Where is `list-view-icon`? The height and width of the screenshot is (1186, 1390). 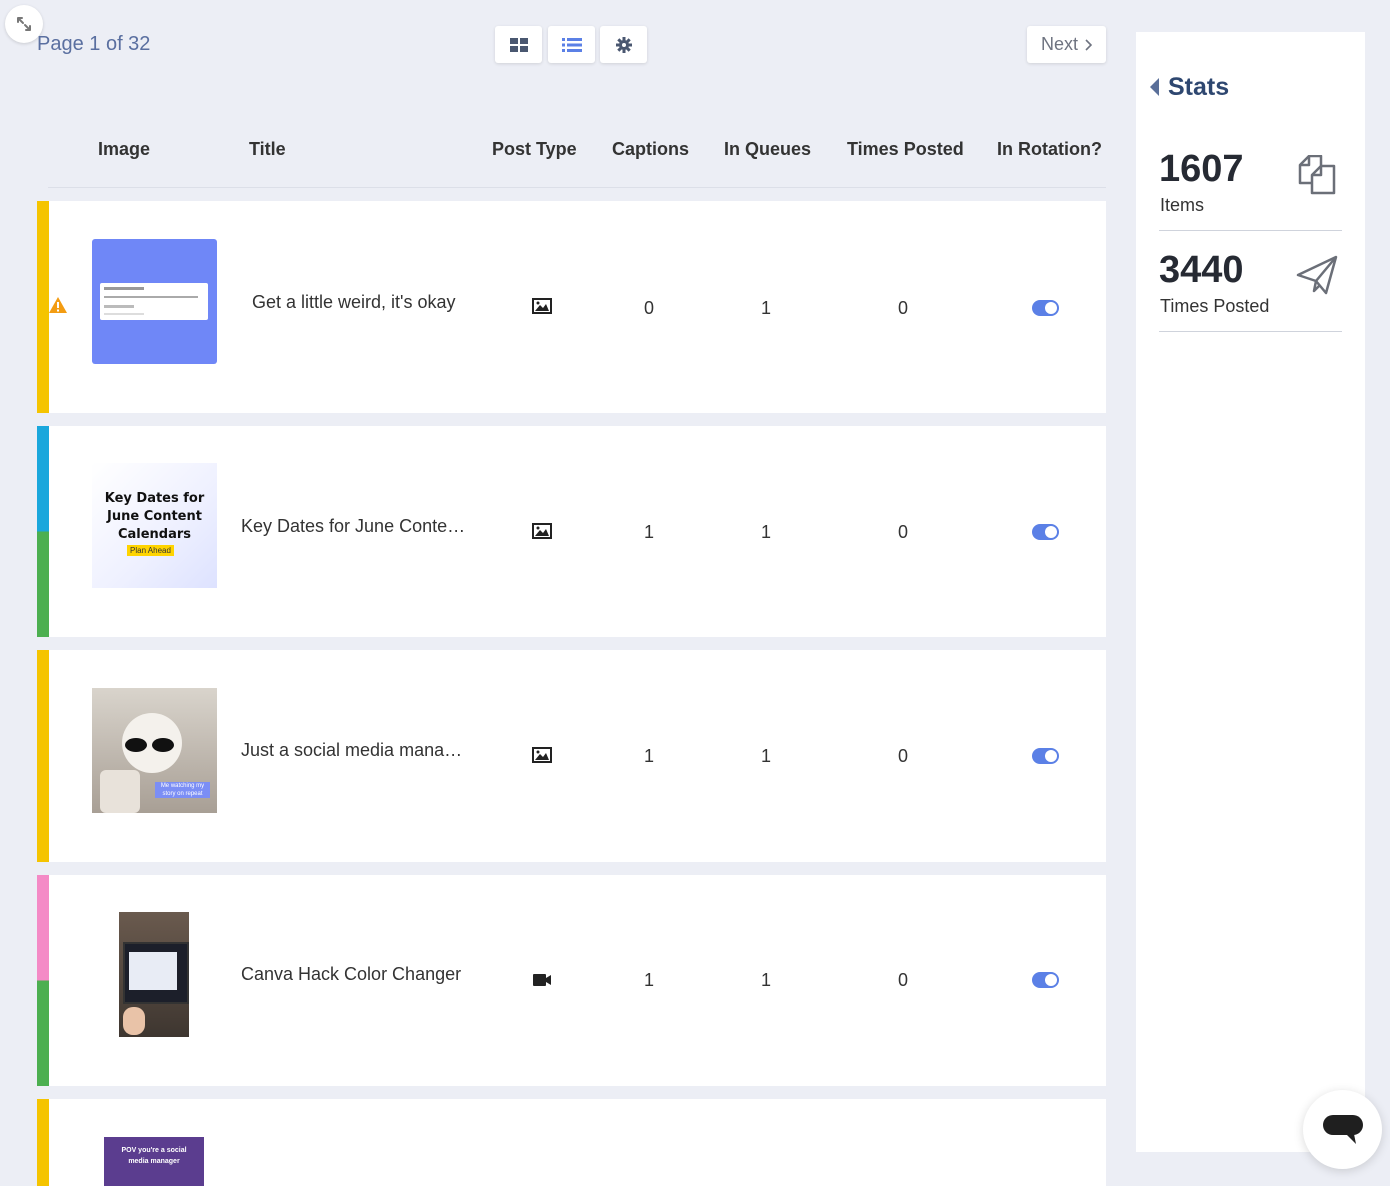 list-view-icon is located at coordinates (571, 44).